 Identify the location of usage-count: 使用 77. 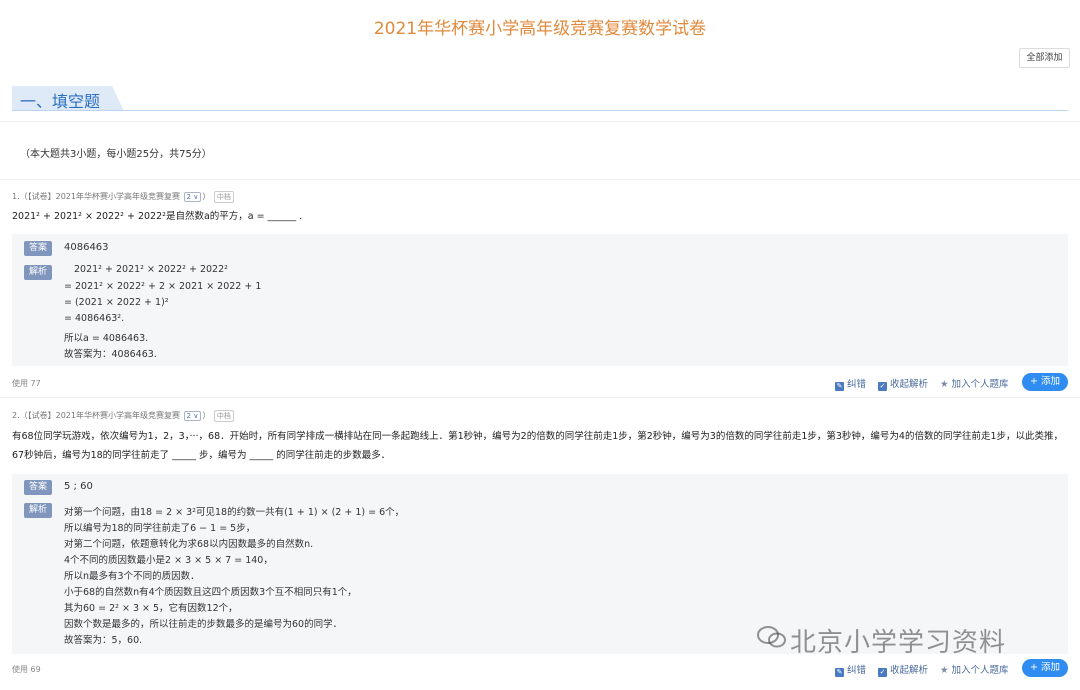
(26, 383).